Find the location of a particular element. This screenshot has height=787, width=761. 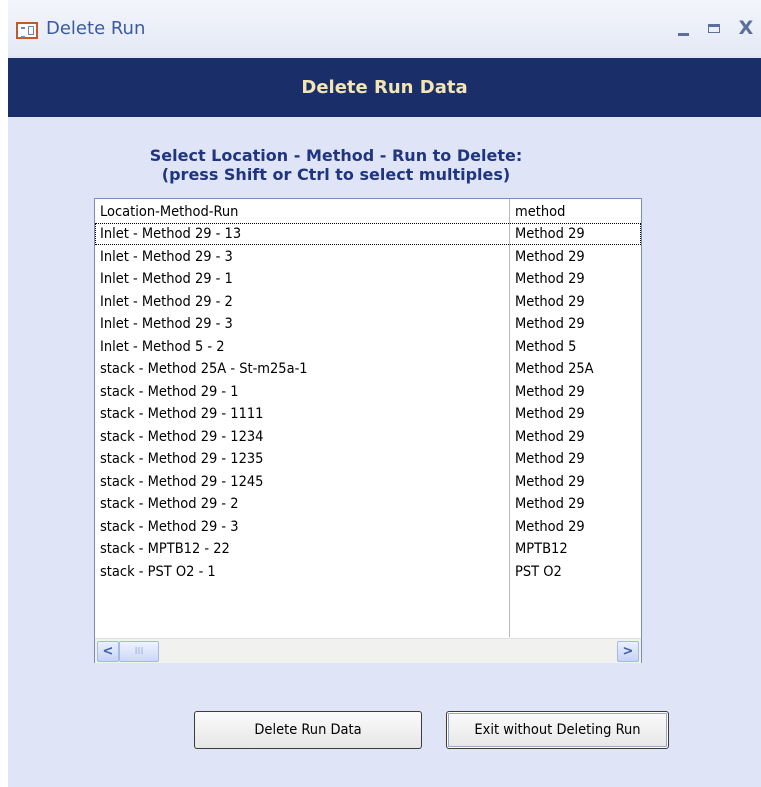

list-item-location-method-run: stack - Method 25A - St-m25a-1 is located at coordinates (204, 369).